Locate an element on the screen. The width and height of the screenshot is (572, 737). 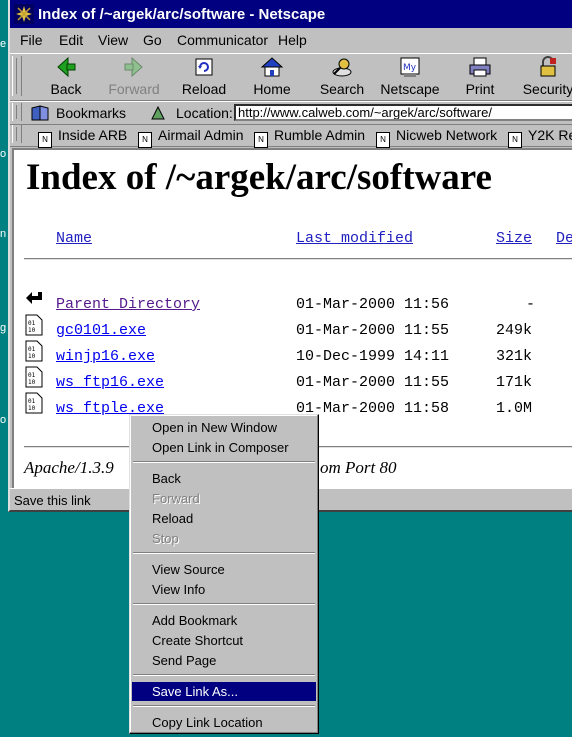
file-link: gc0101.exe is located at coordinates (101, 330).